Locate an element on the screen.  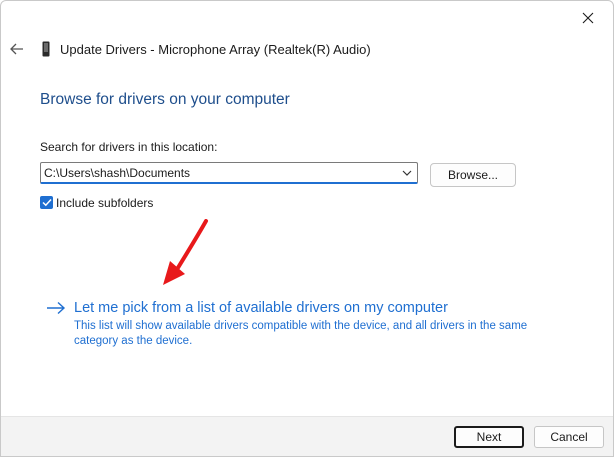
search-location-combobox: C:\Users\shash\Documents is located at coordinates (229, 173).